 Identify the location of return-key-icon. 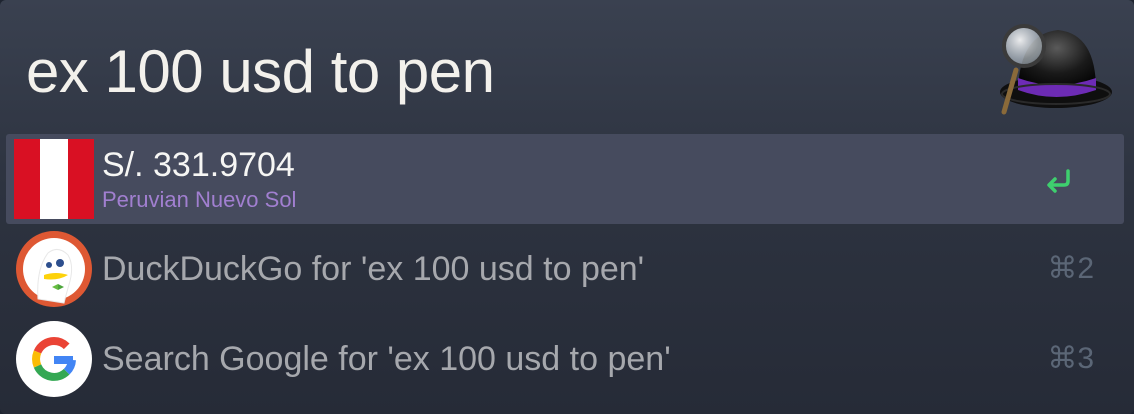
(1058, 181).